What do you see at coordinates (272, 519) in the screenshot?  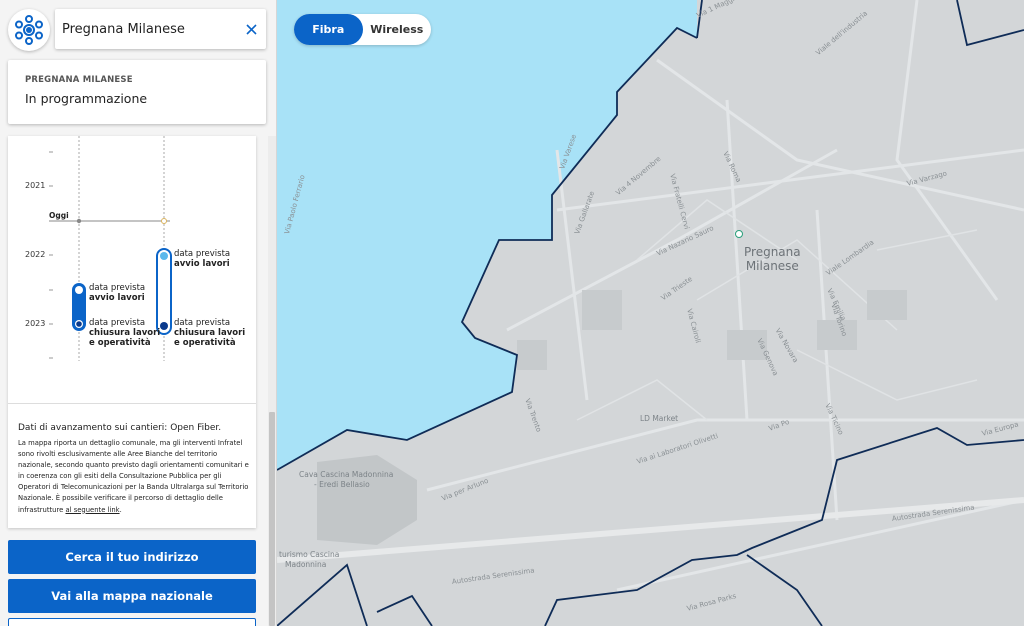 I see `scrollbar-thumb` at bounding box center [272, 519].